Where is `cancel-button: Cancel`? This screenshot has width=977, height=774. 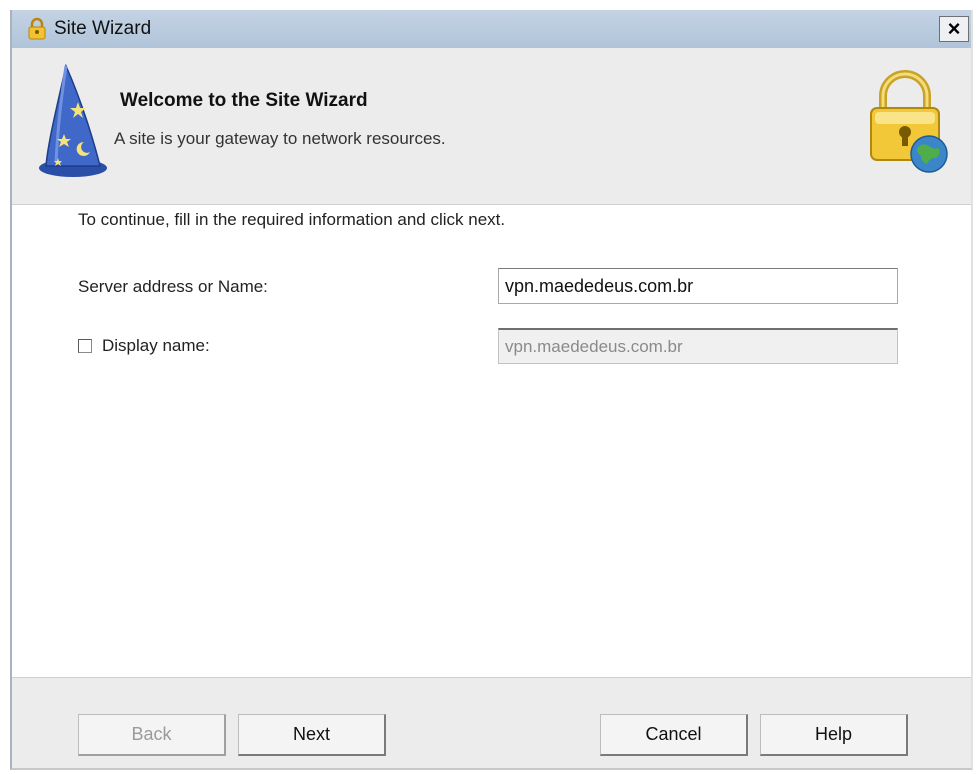 cancel-button: Cancel is located at coordinates (674, 735).